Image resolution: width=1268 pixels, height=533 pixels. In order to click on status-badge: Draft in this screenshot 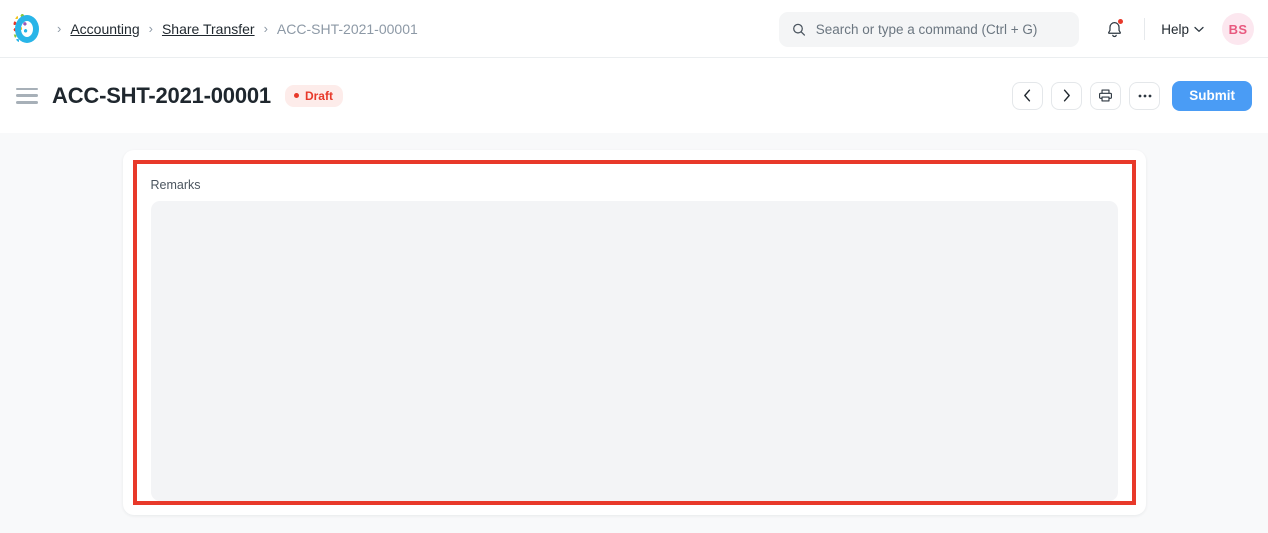, I will do `click(313, 95)`.